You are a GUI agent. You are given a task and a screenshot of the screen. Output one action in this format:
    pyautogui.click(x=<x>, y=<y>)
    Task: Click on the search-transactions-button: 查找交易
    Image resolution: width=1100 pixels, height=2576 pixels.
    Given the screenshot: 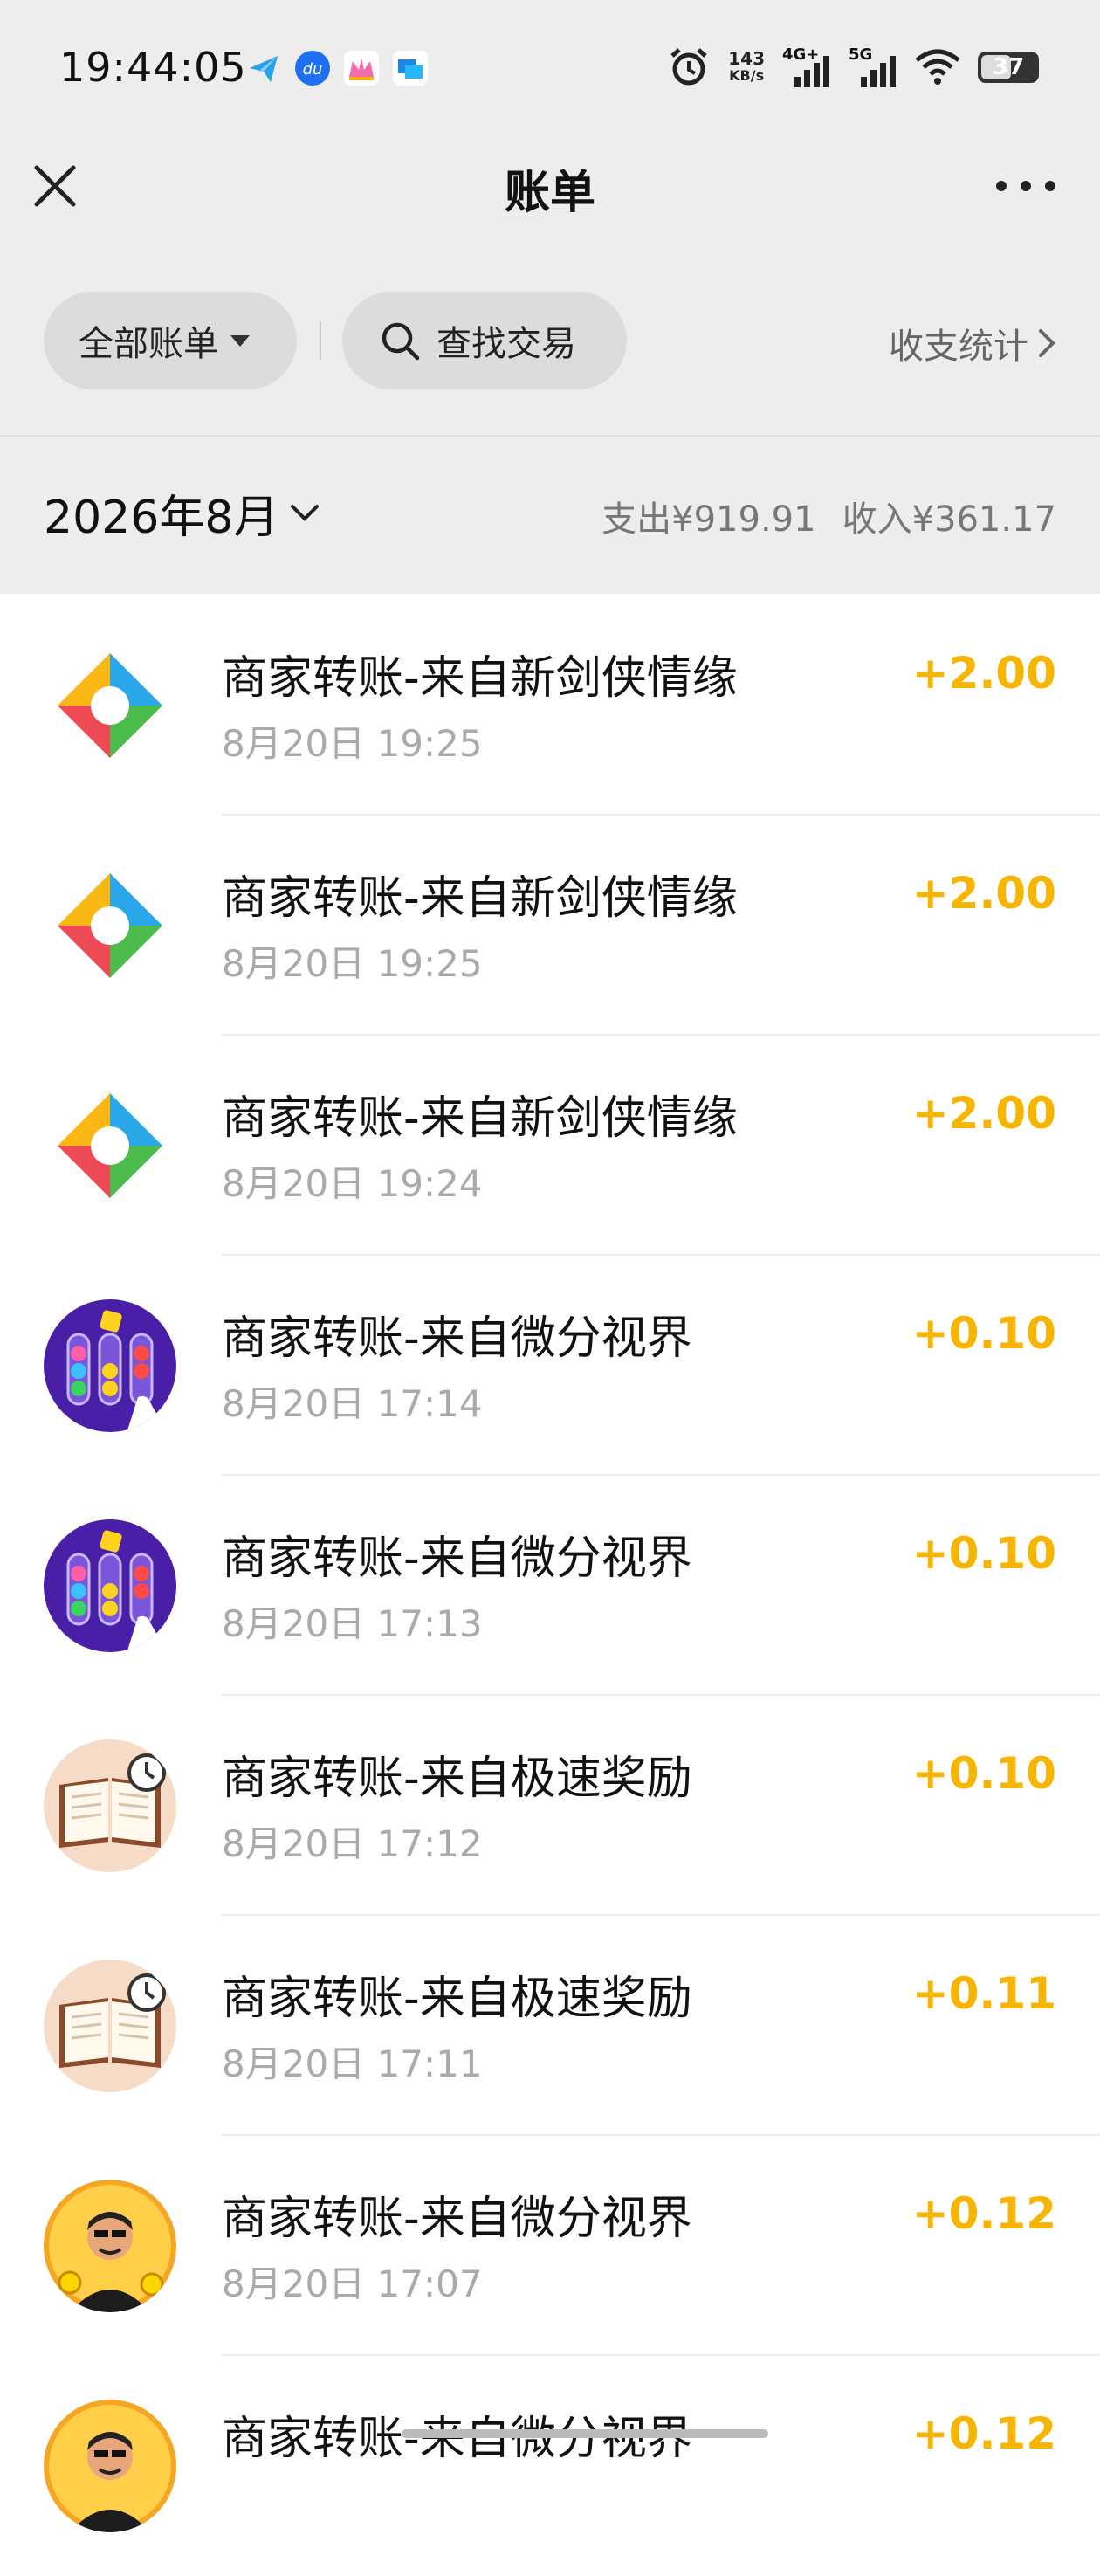 What is the action you would take?
    pyautogui.click(x=484, y=340)
    